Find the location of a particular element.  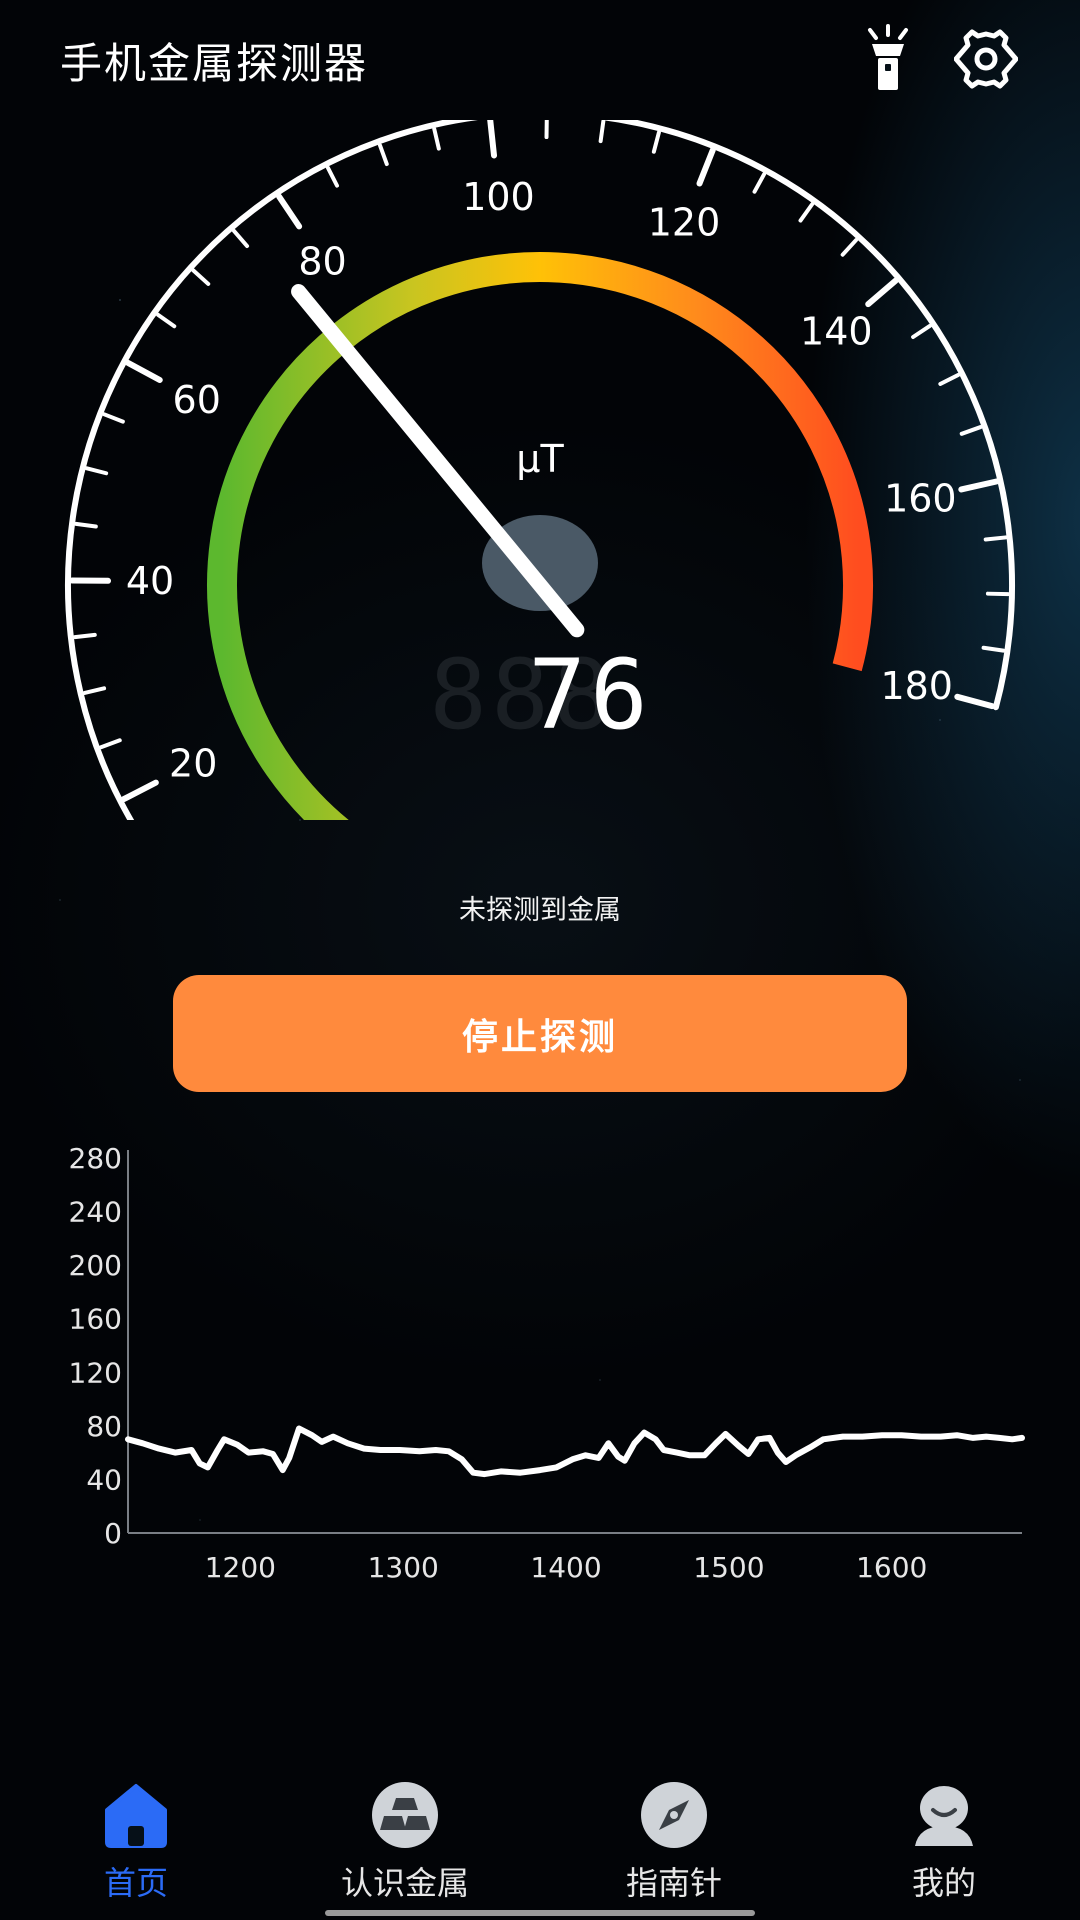

flashlight-button is located at coordinates (888, 59).